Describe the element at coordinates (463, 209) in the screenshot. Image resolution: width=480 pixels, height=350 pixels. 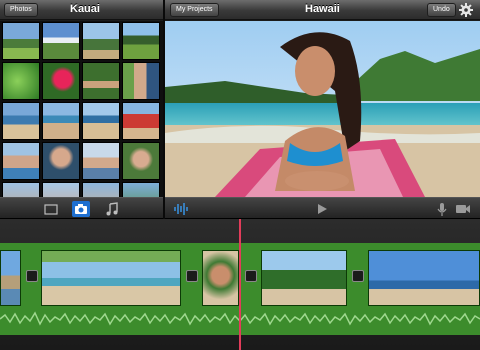
I see `video-camera-icon` at that location.